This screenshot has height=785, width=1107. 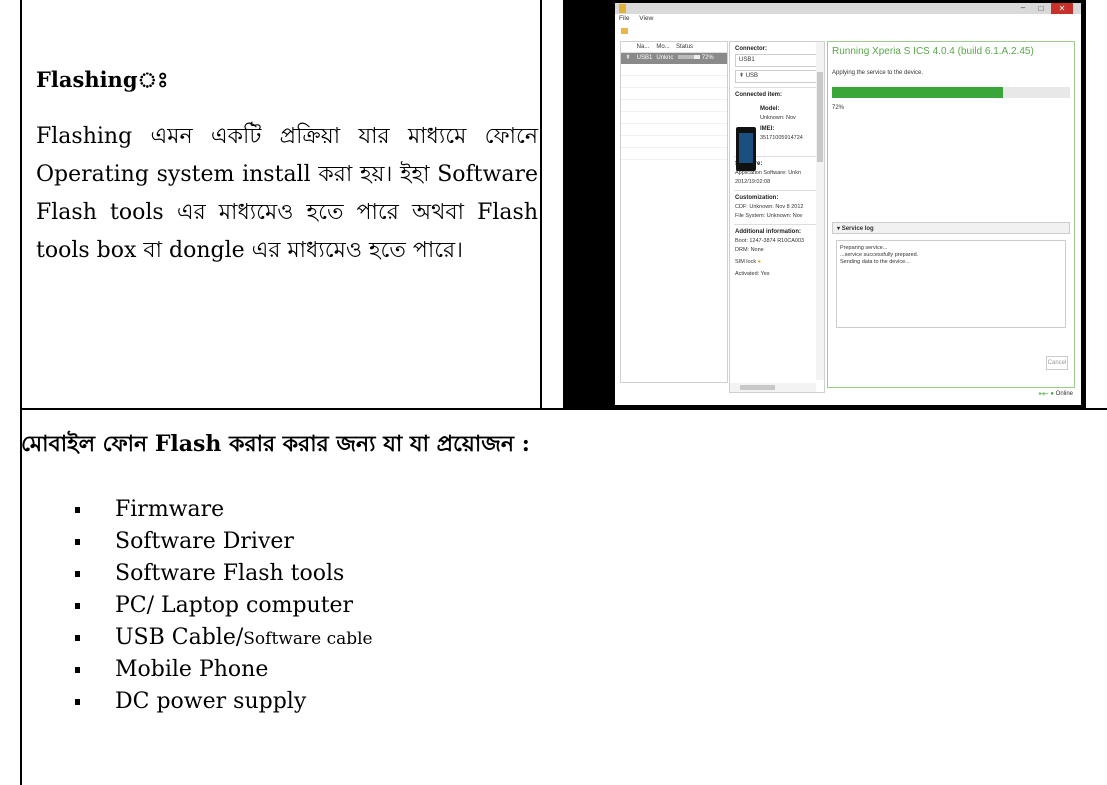 I want to click on maximize-icon: □, so click(x=1041, y=8).